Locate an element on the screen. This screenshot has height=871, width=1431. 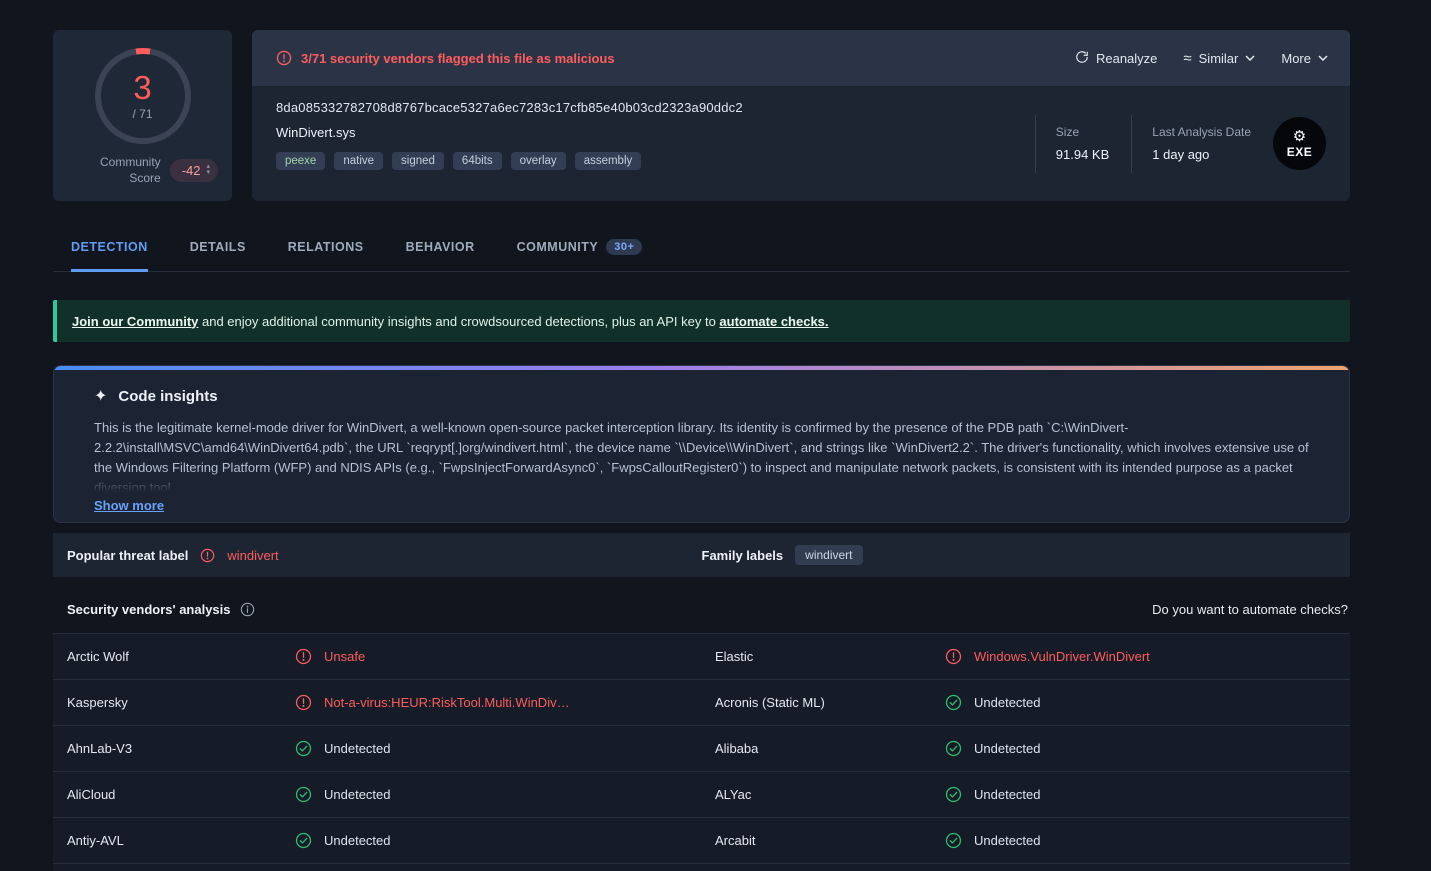
popular-threat-label: Popular threat label windivert is located at coordinates (384, 555).